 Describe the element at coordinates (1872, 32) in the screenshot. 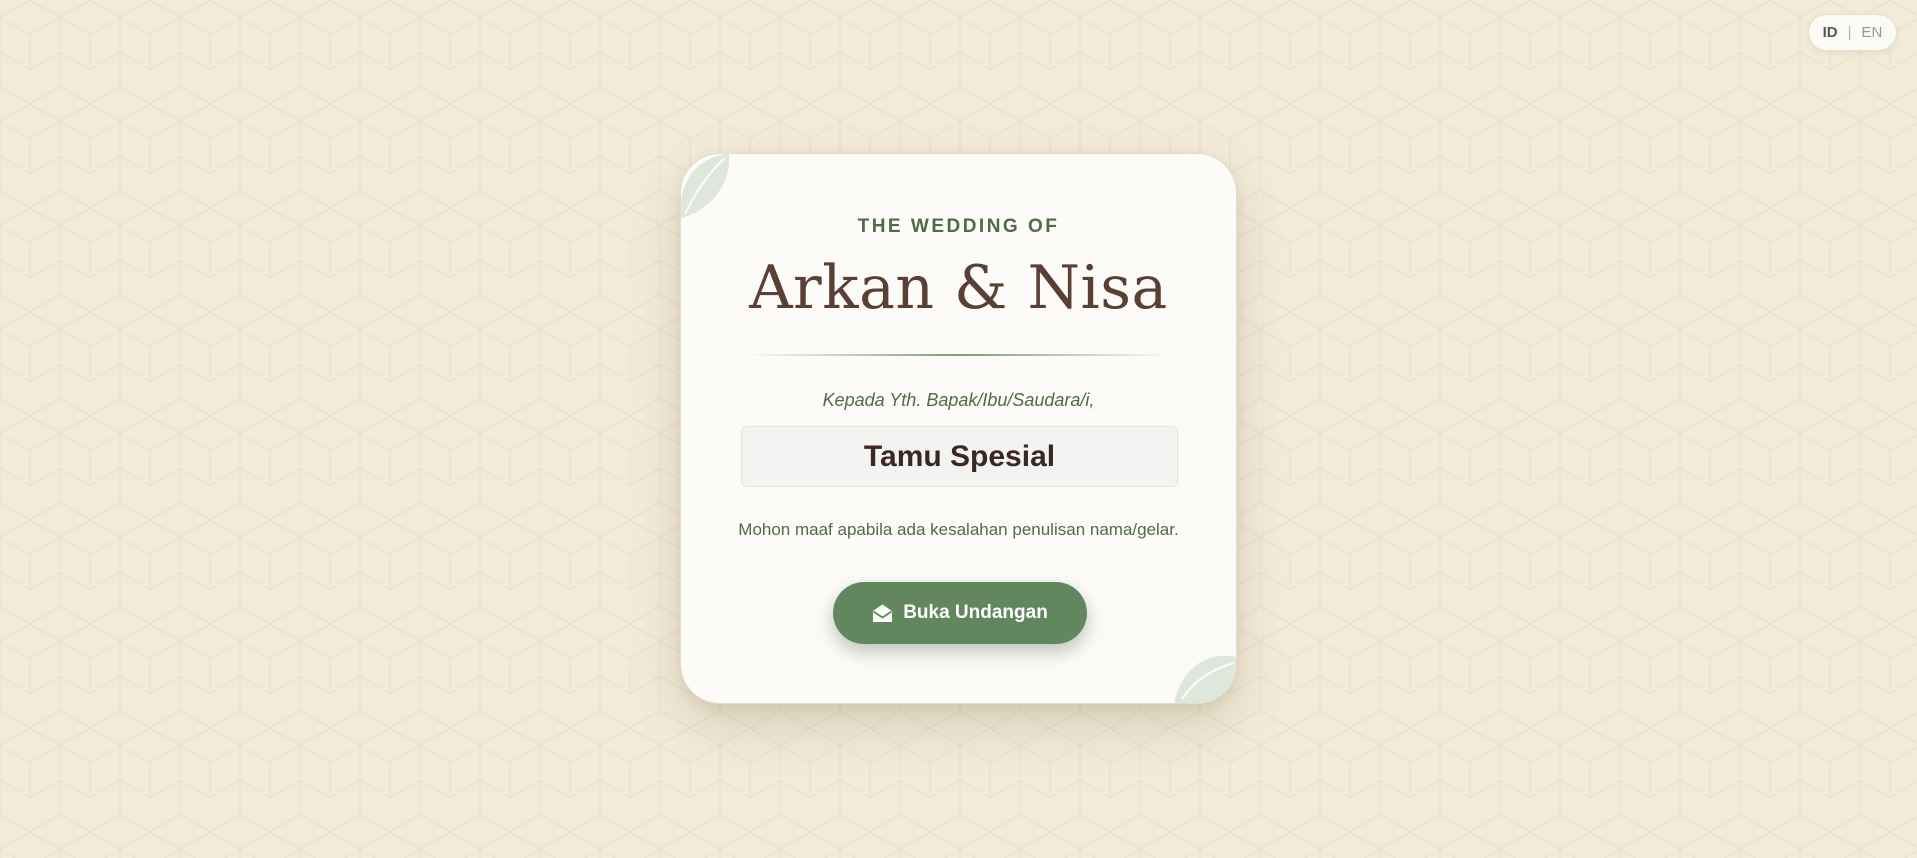

I see `language-option-en: EN` at that location.